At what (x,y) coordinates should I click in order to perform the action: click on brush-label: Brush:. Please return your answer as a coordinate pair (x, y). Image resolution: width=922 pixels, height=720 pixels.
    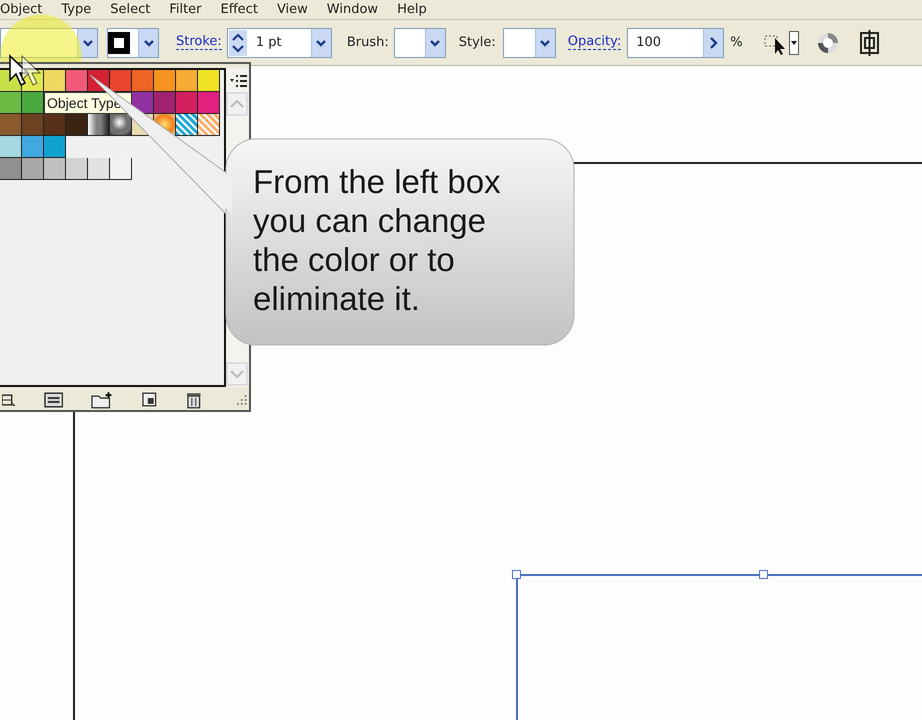
    Looking at the image, I should click on (367, 43).